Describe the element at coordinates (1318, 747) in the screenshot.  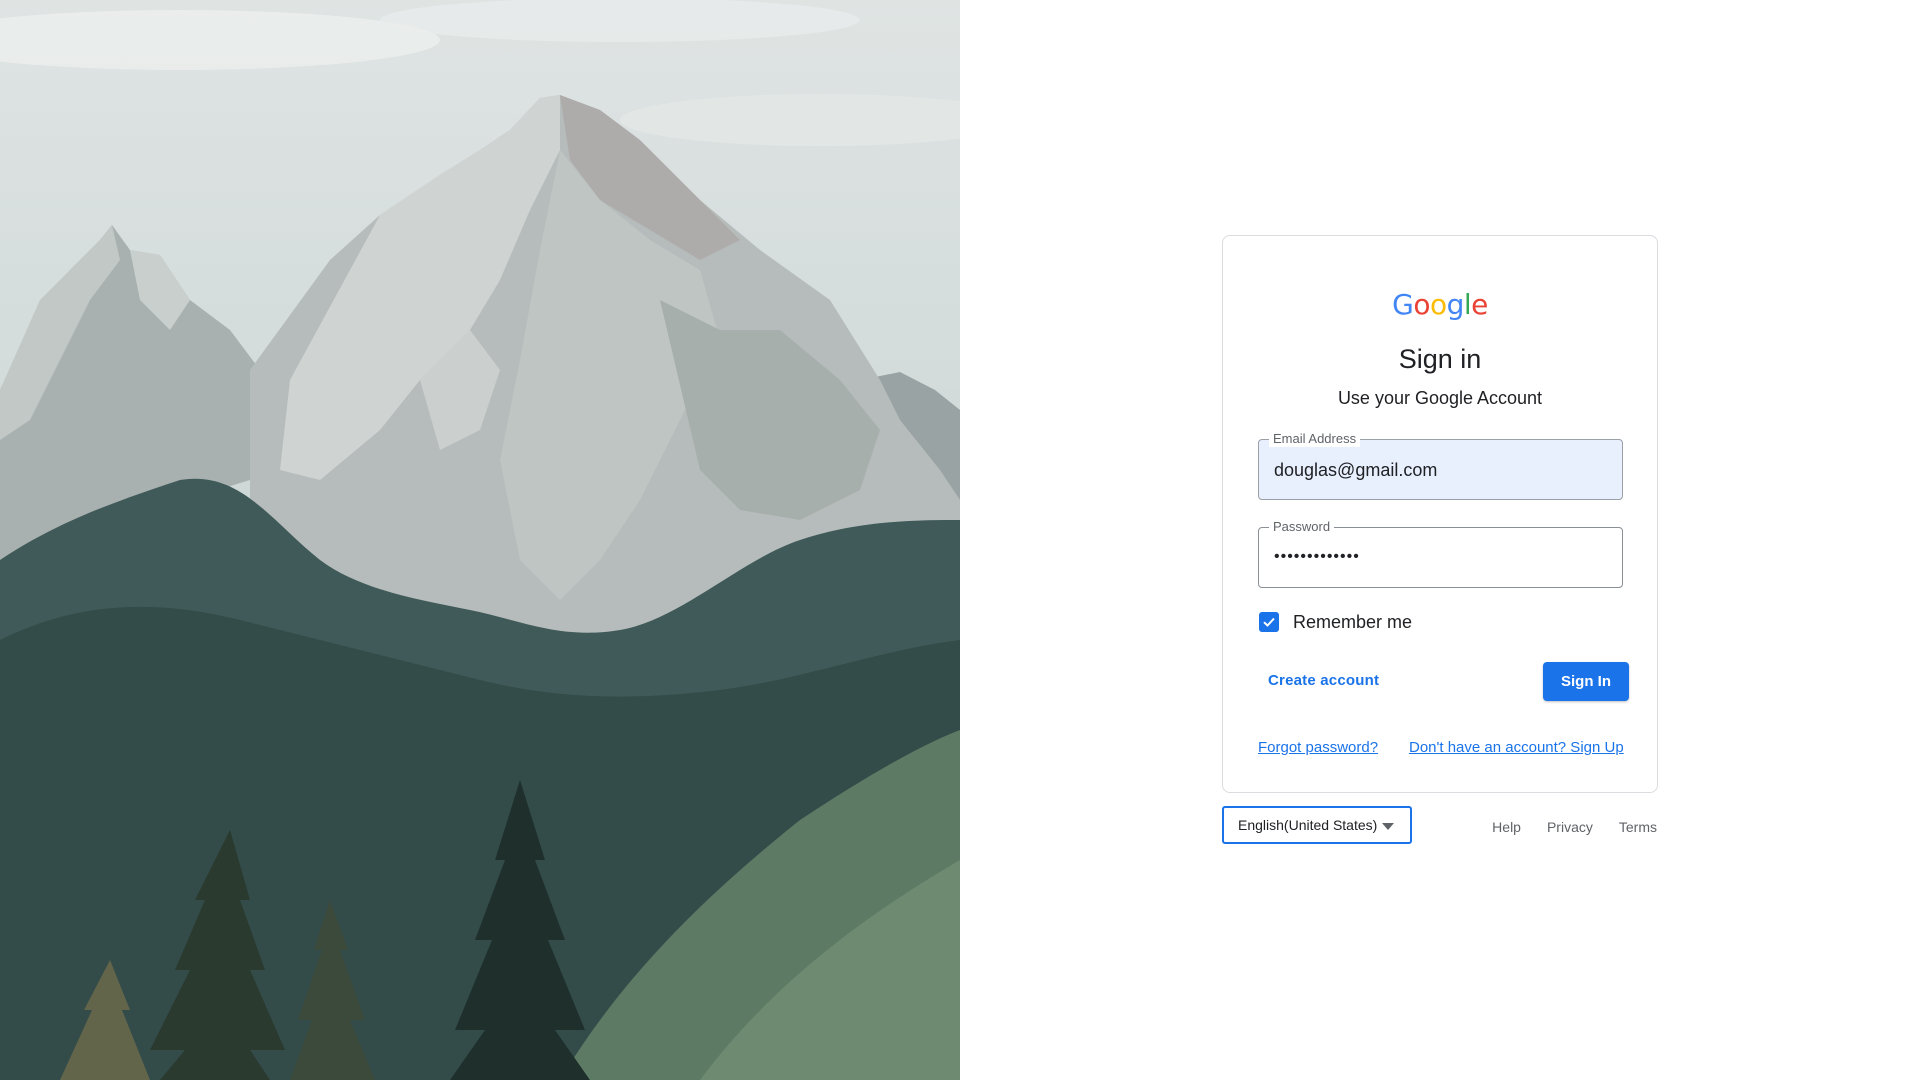
I see `forgot-password-link: Forgot password?` at that location.